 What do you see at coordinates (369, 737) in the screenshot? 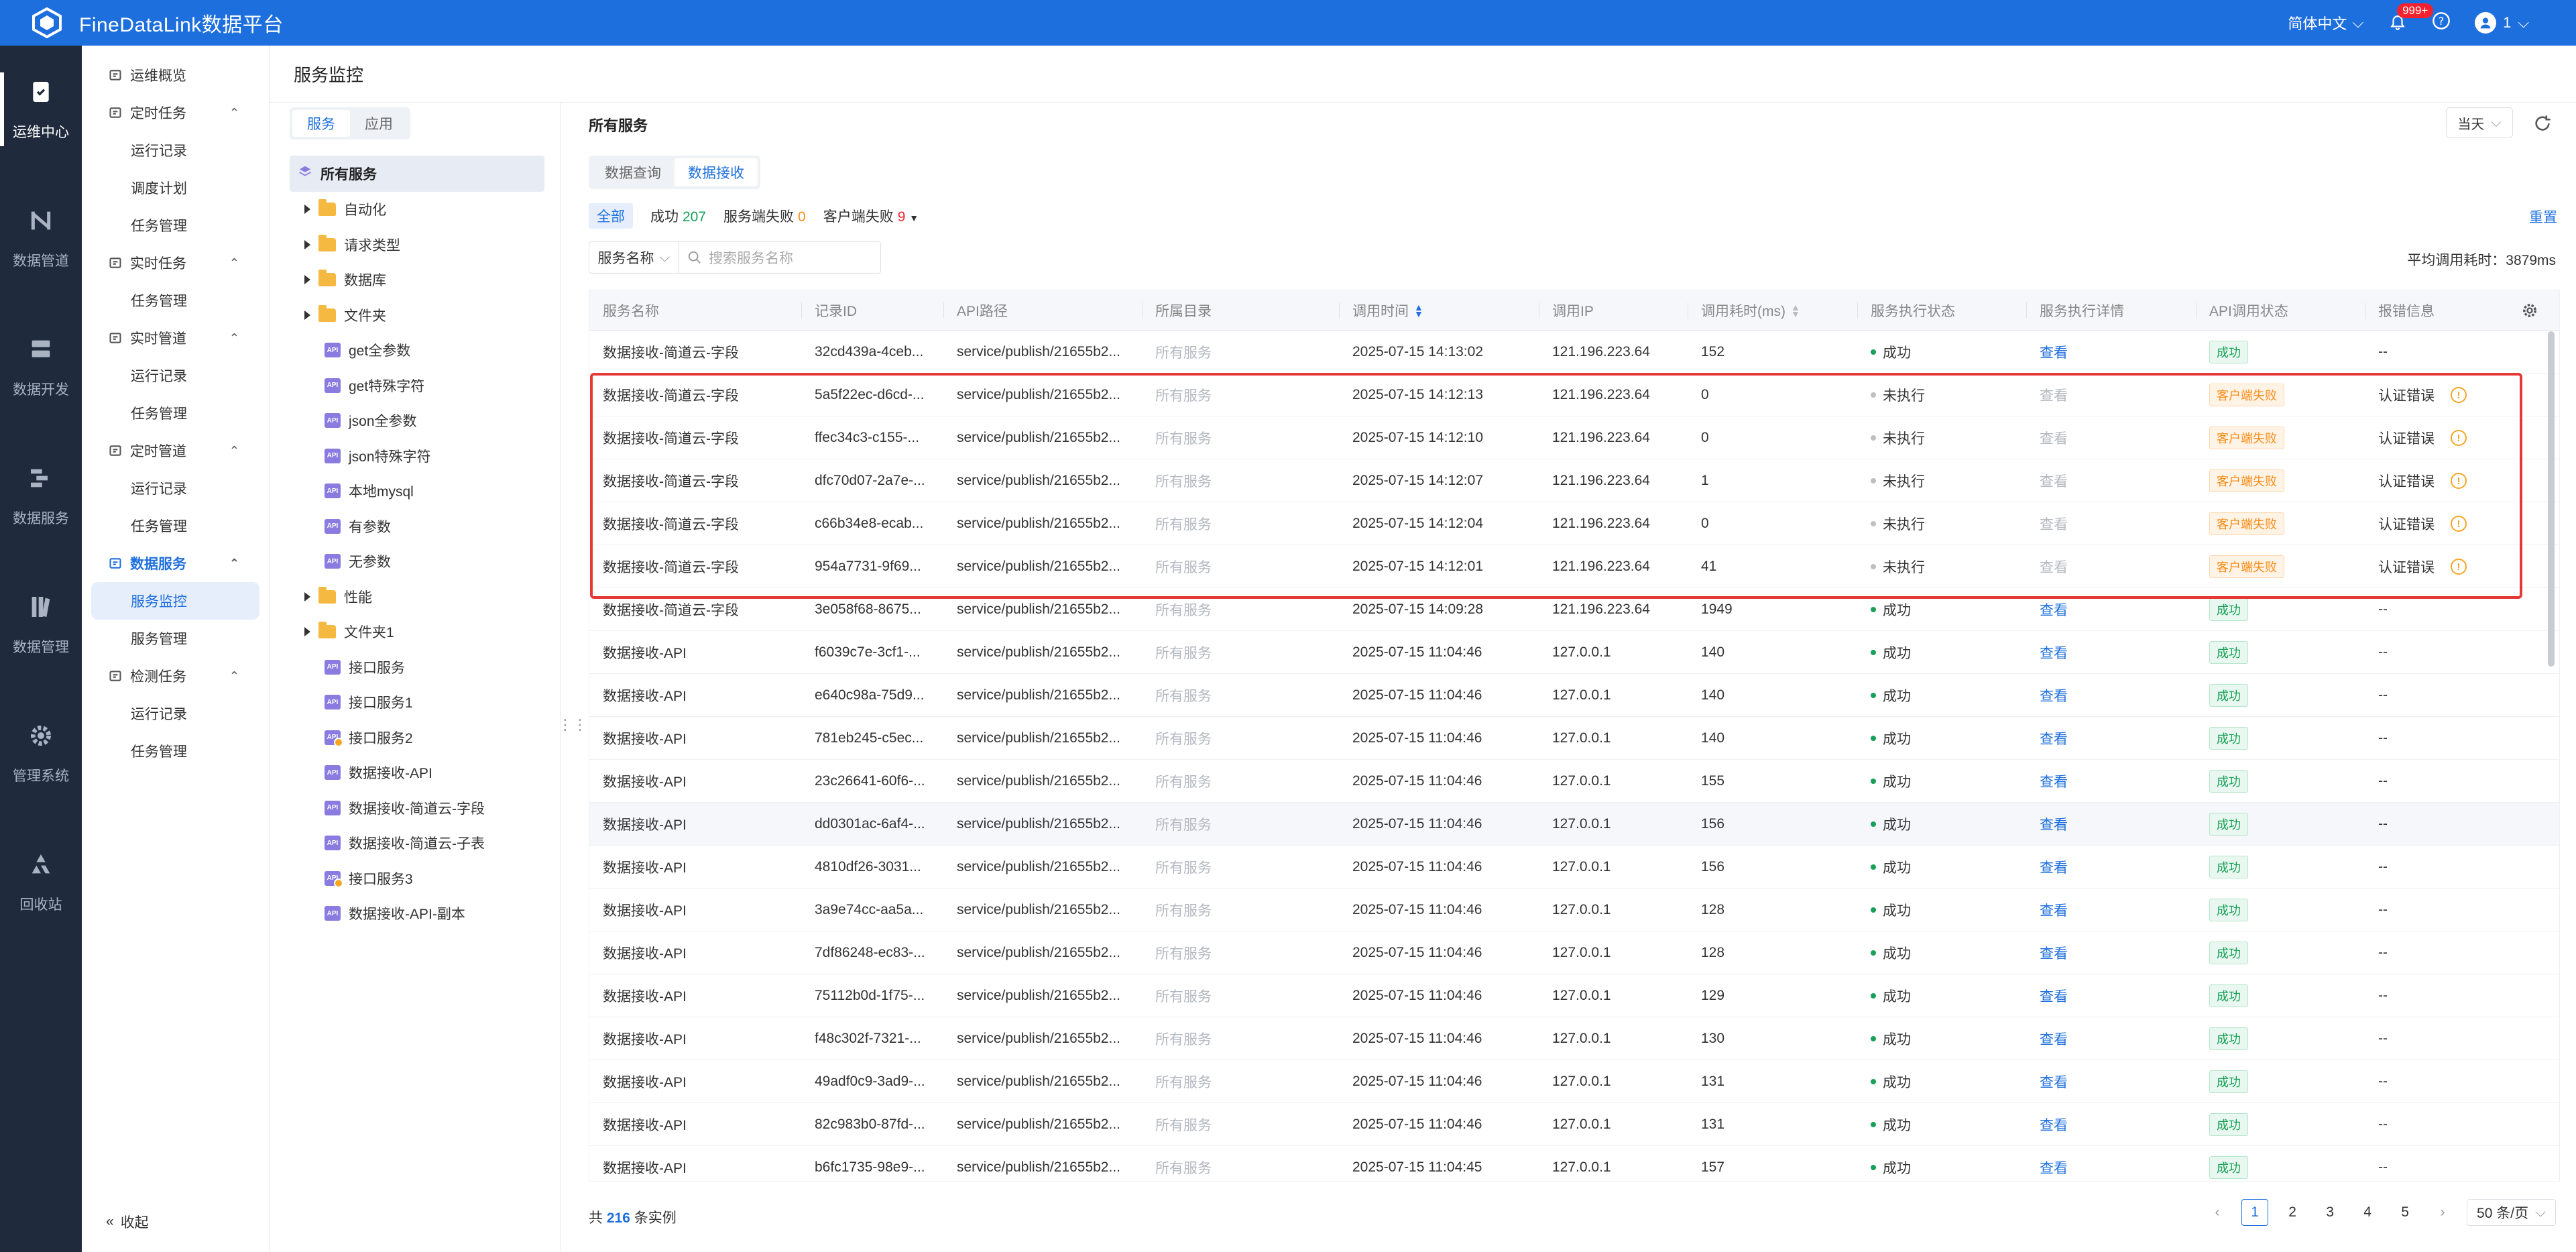
I see `tree-node: API 接口服务2` at bounding box center [369, 737].